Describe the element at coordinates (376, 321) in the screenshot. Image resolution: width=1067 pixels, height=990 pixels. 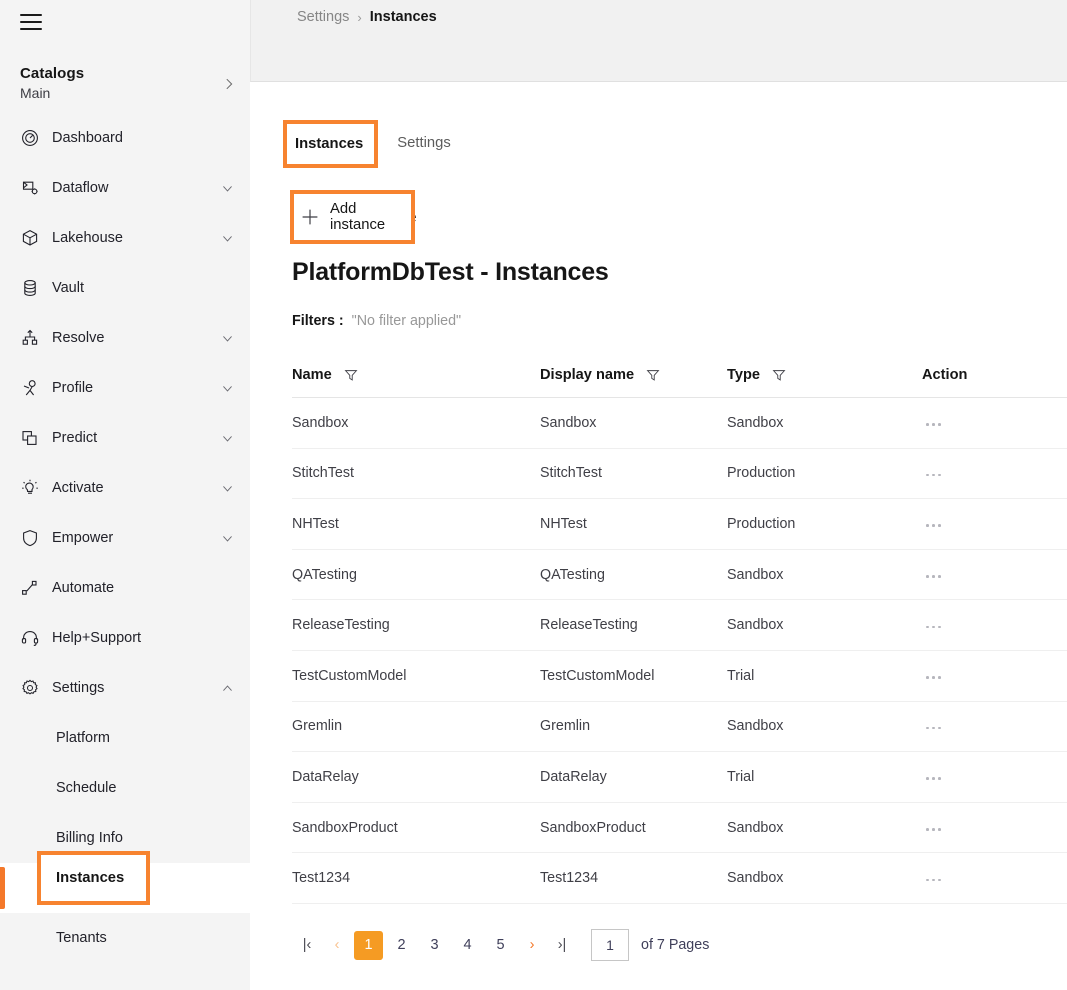
I see `filters-row: Filters : "No filter applied"` at that location.